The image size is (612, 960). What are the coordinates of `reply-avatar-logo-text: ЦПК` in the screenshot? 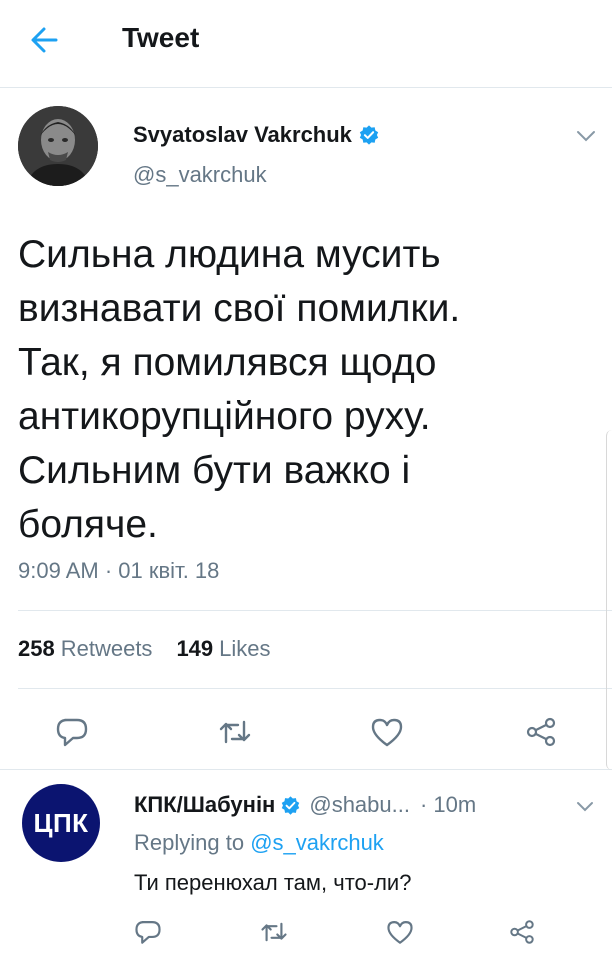 It's located at (61, 823).